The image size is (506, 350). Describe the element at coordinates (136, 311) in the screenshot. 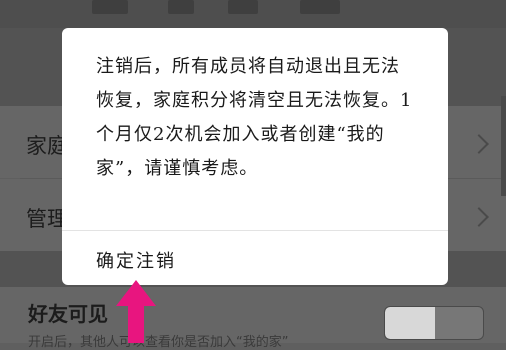

I see `pointer-arrow-icon` at that location.